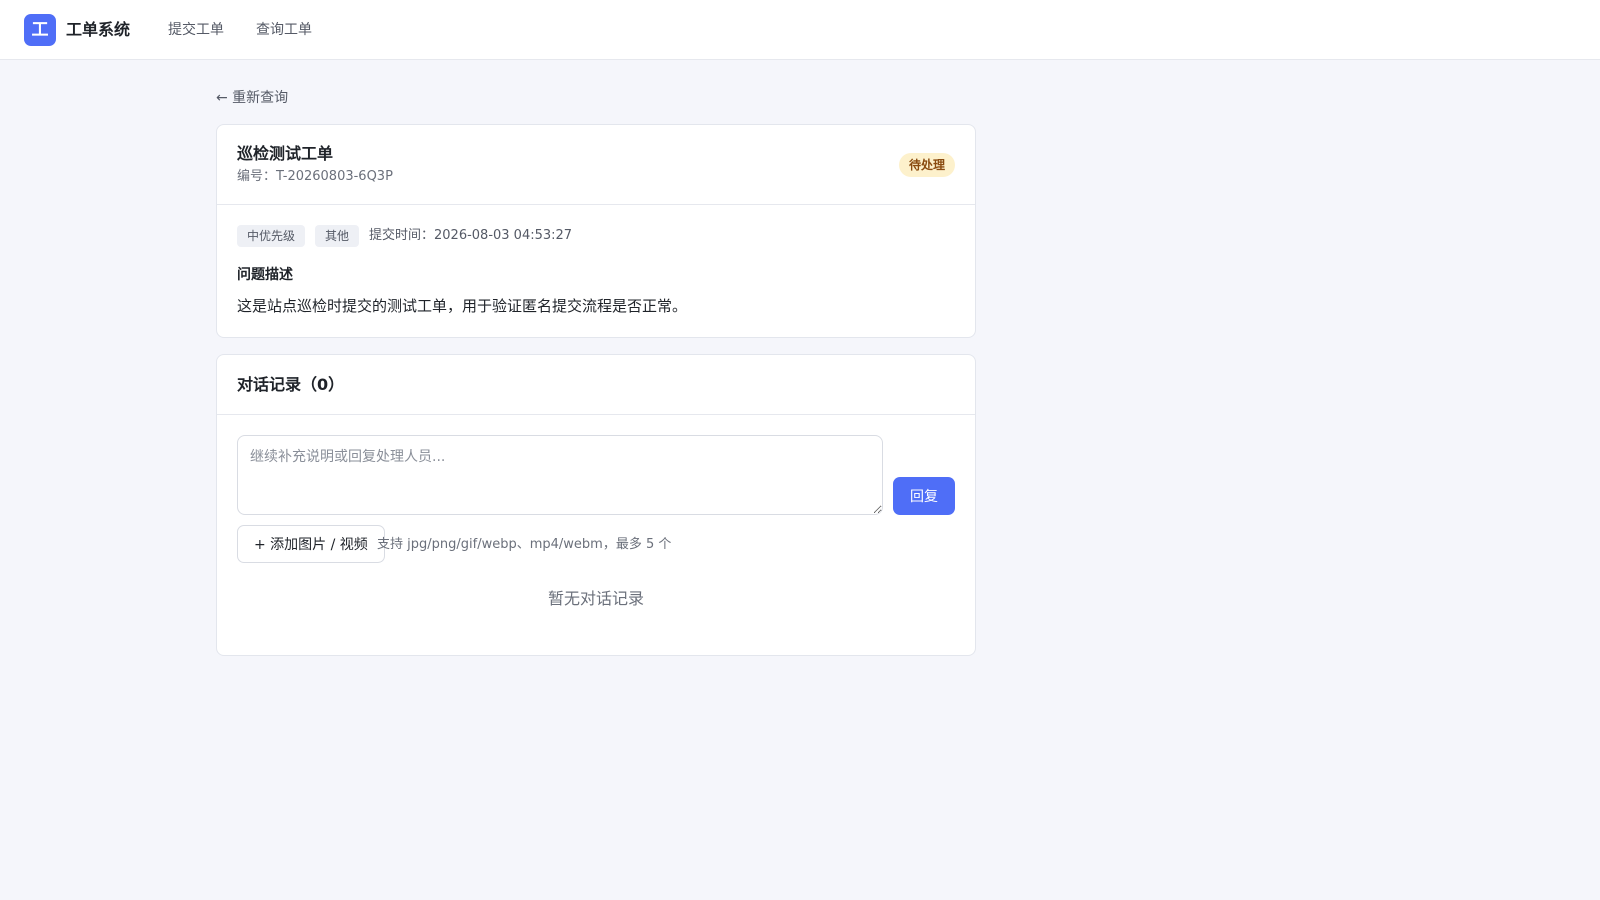 This screenshot has width=1600, height=900. What do you see at coordinates (284, 30) in the screenshot?
I see `nav-query-ticket: 查询工单` at bounding box center [284, 30].